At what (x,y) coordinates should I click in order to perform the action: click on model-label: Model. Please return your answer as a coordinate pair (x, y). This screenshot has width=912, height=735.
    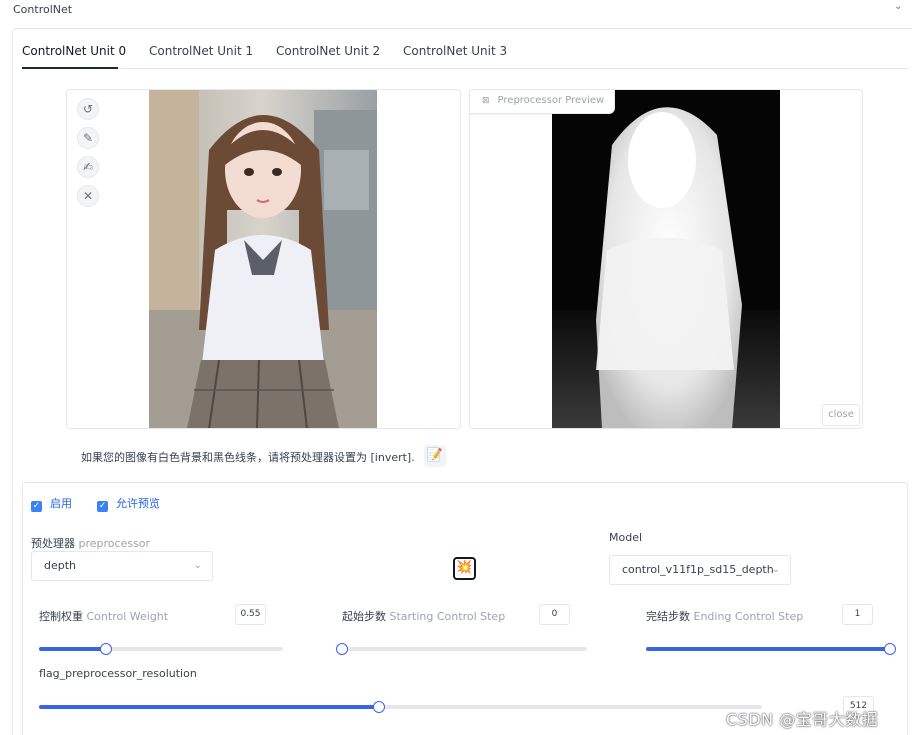
    Looking at the image, I should click on (626, 537).